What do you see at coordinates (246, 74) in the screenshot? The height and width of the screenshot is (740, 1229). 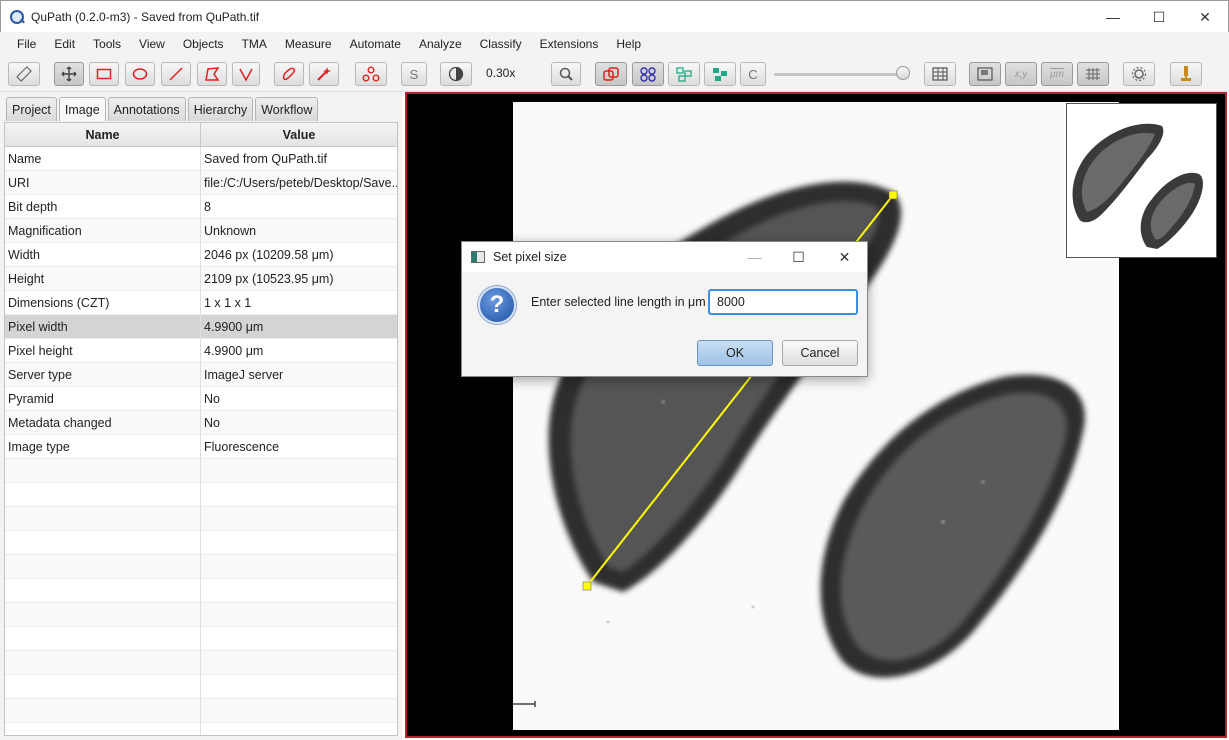 I see `polyline-tool-button` at bounding box center [246, 74].